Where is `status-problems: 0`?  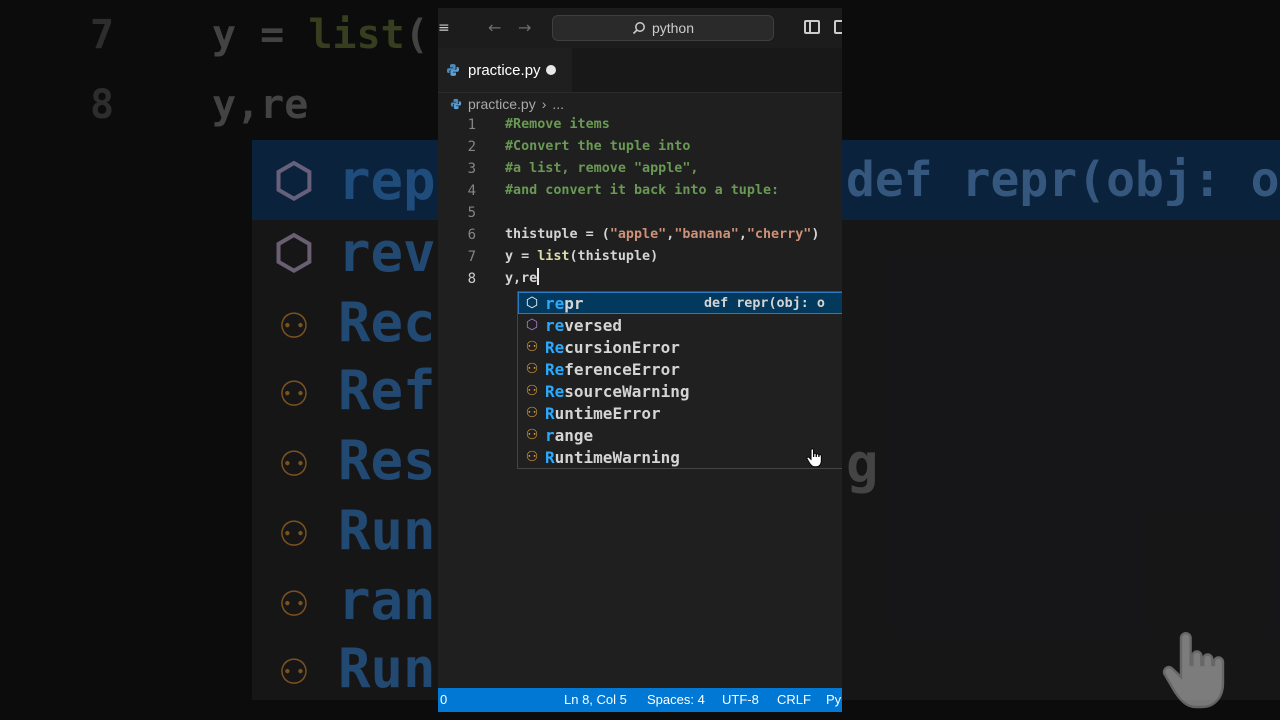
status-problems: 0 is located at coordinates (443, 699).